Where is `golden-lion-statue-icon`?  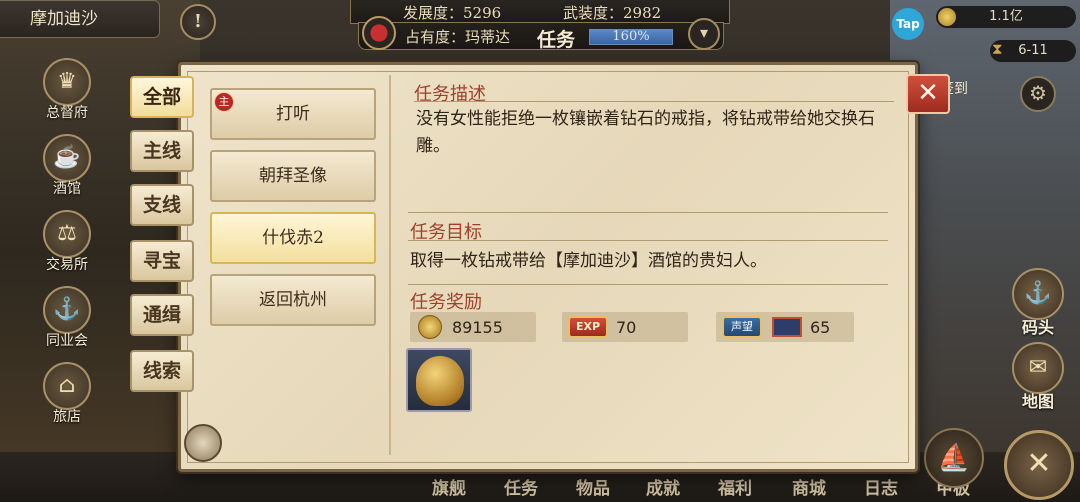
golden-lion-statue-icon is located at coordinates (440, 381).